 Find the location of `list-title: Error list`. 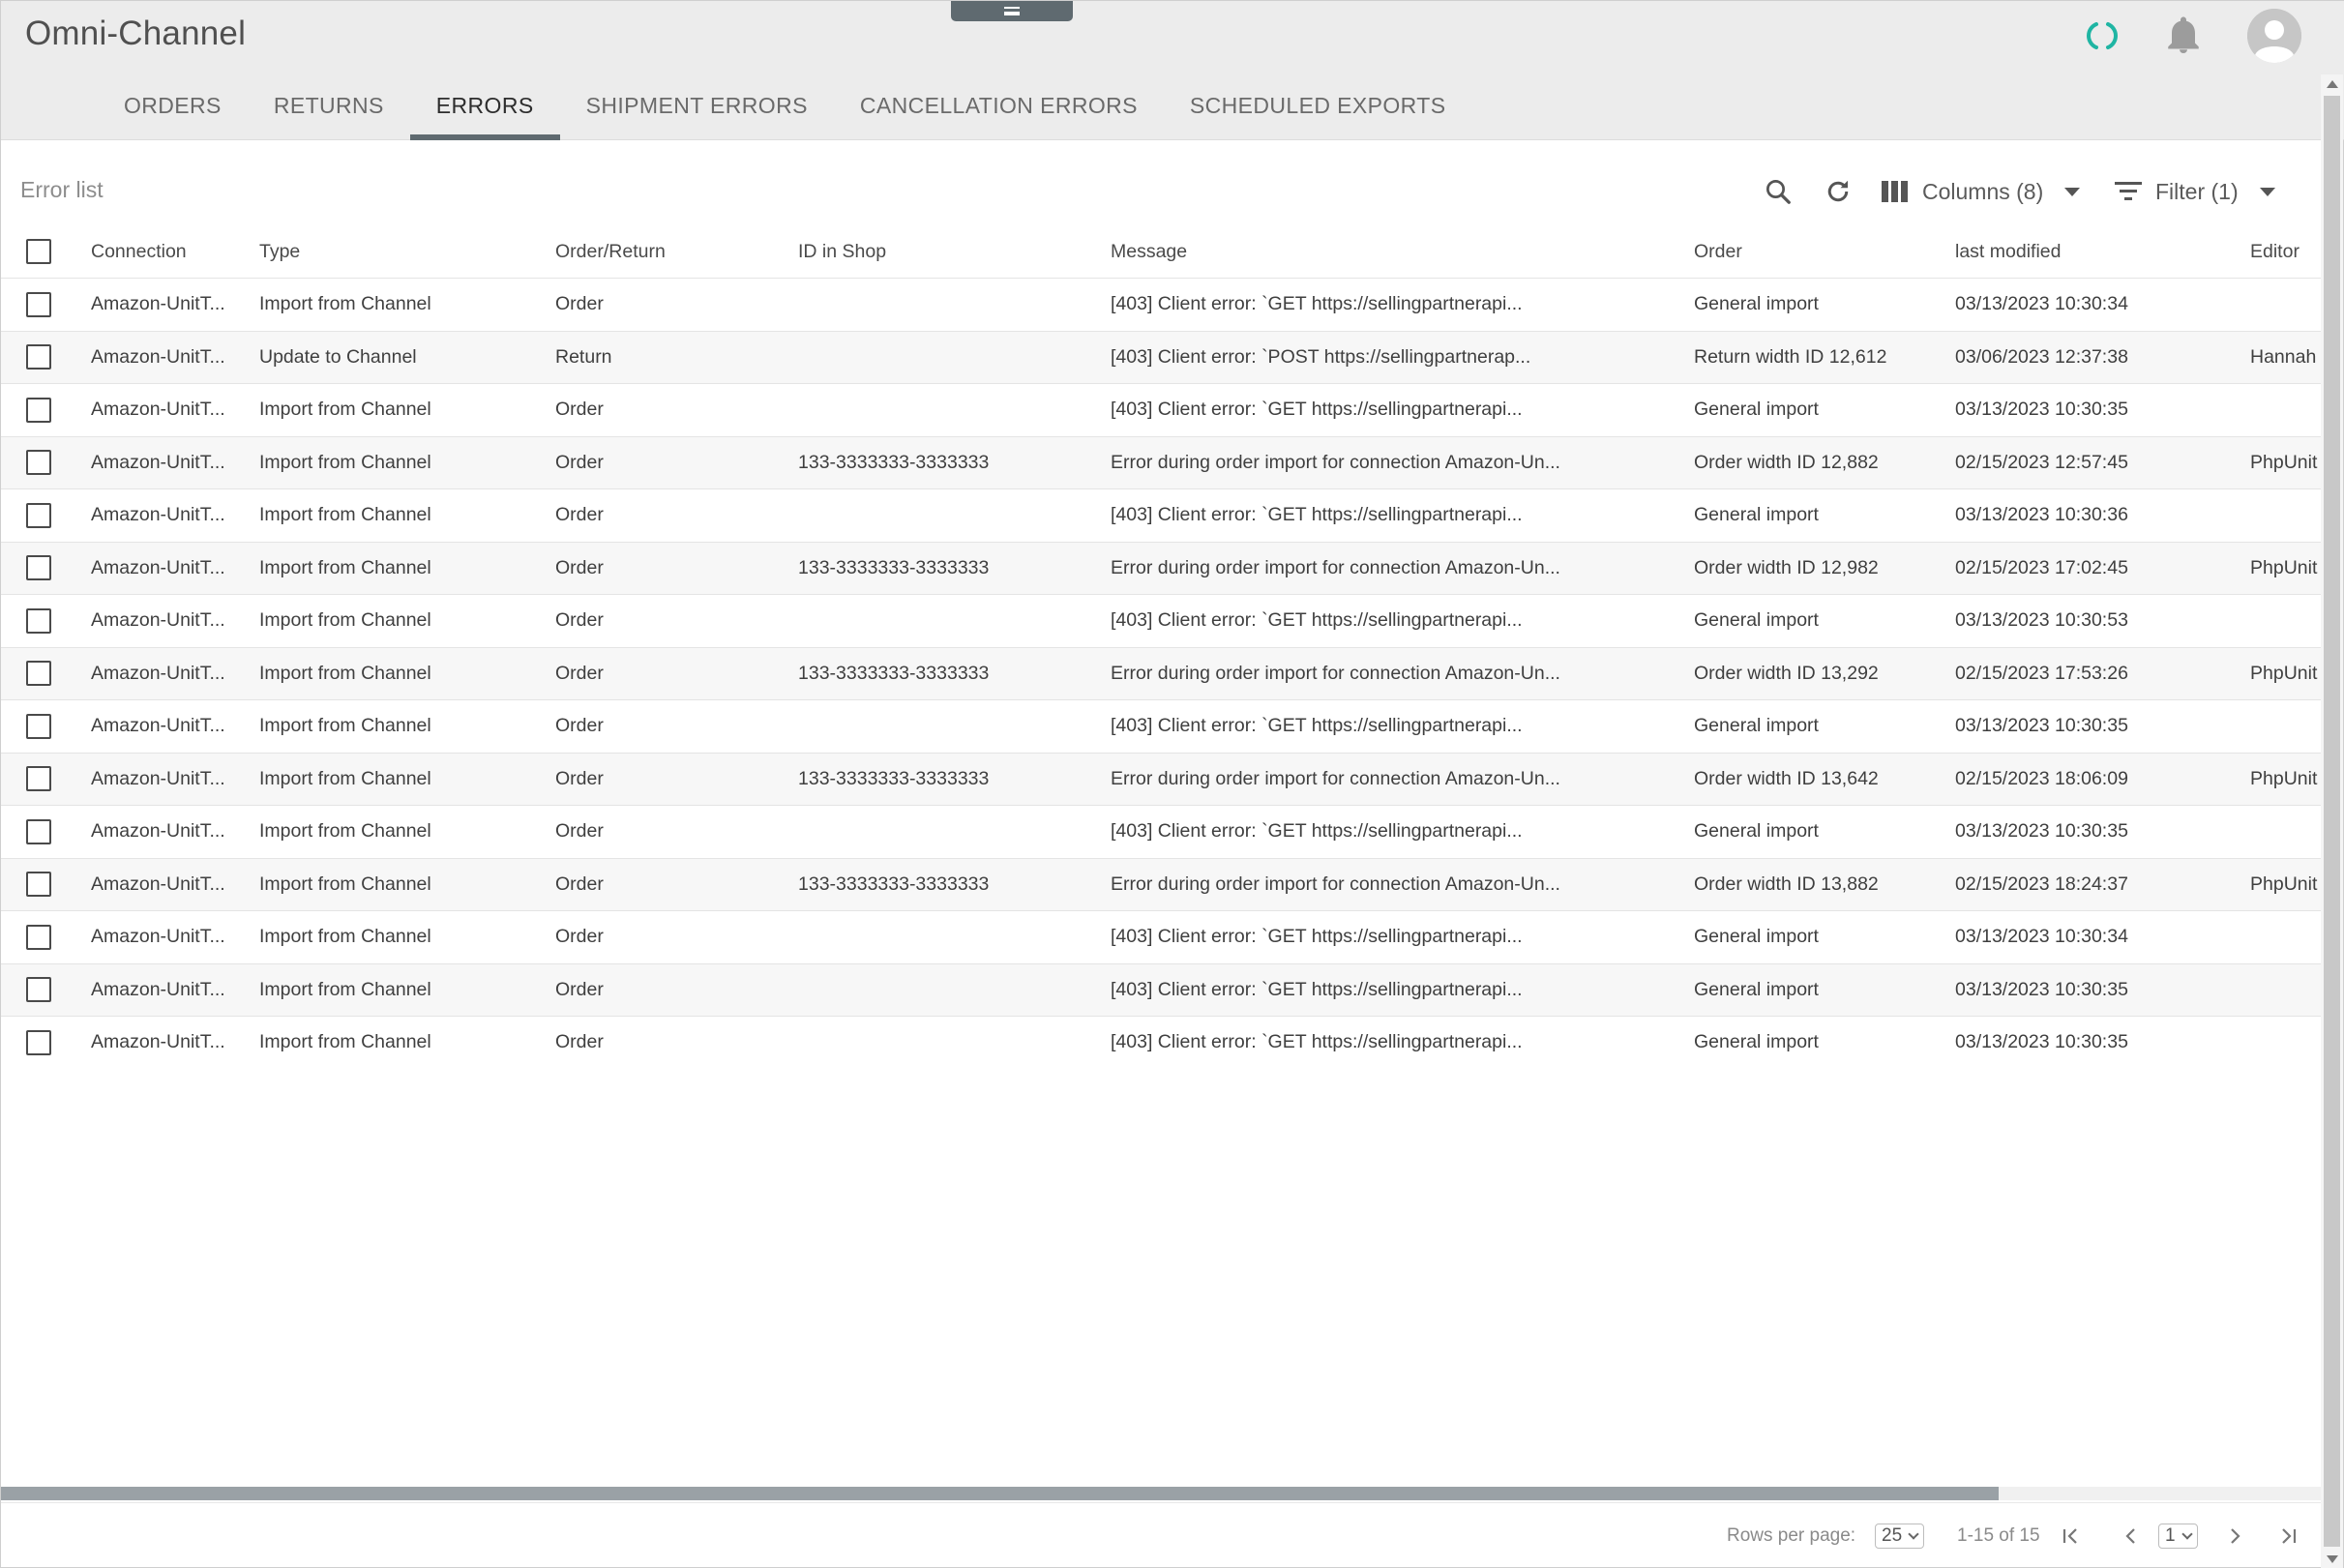

list-title: Error list is located at coordinates (62, 189).